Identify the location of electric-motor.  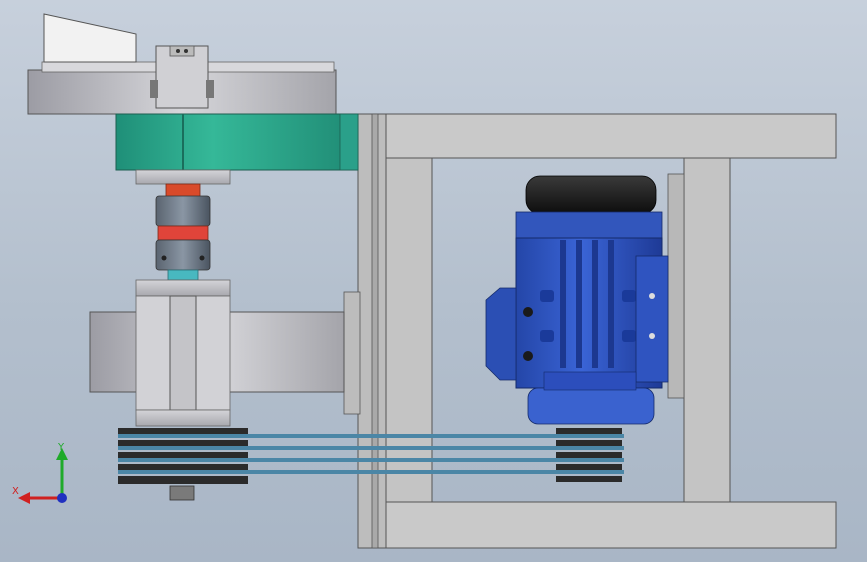
(577, 300).